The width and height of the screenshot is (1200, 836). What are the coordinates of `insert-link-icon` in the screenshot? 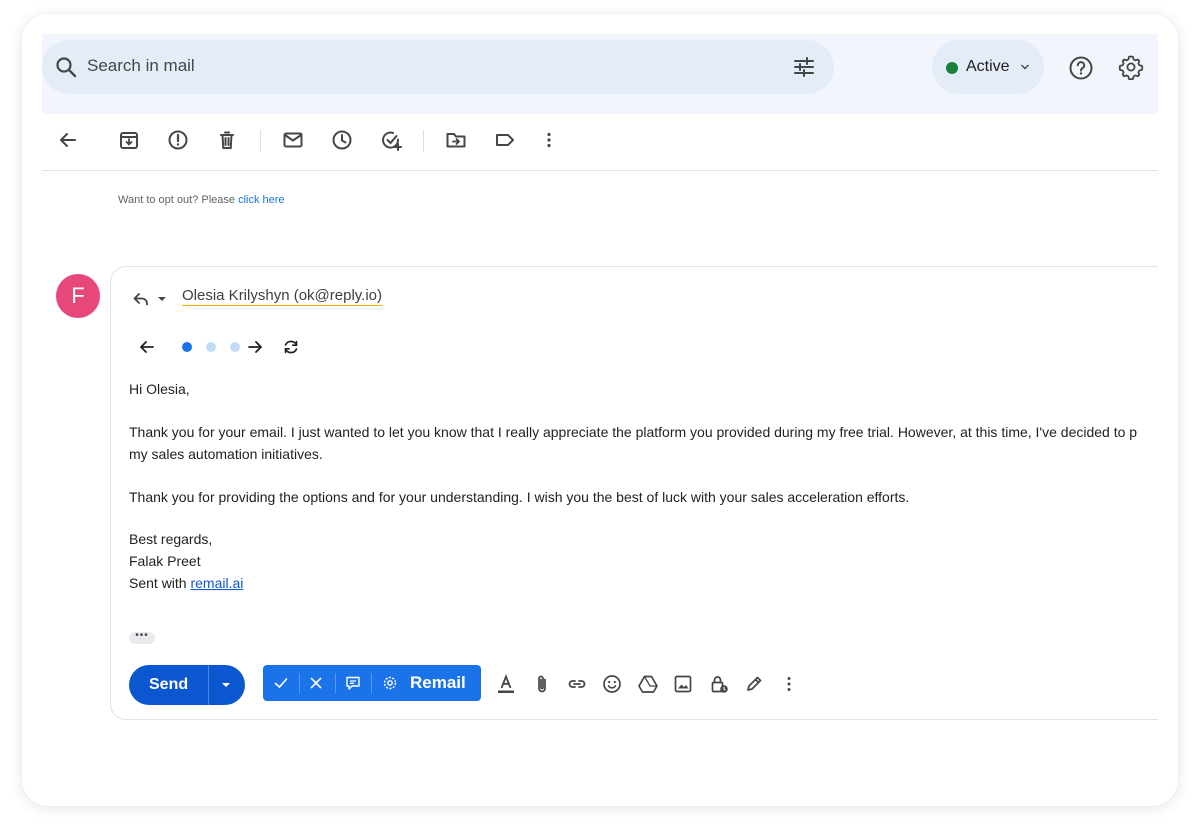 It's located at (577, 684).